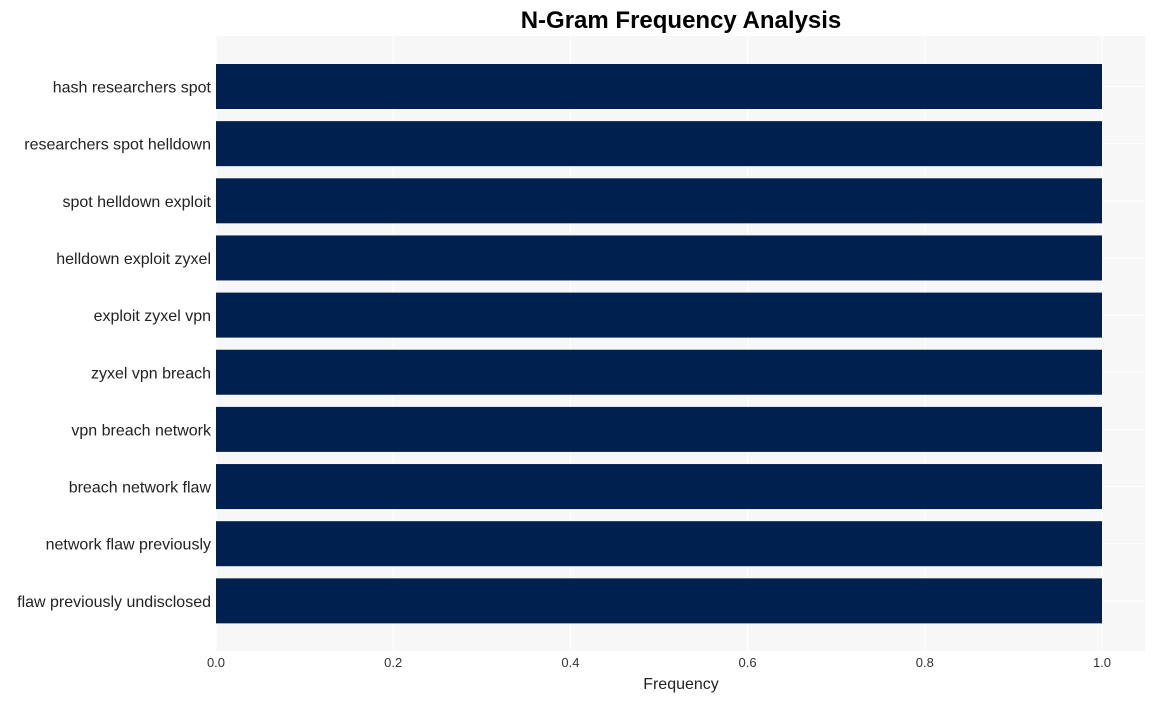  I want to click on x-tick-label: 0.8, so click(925, 662).